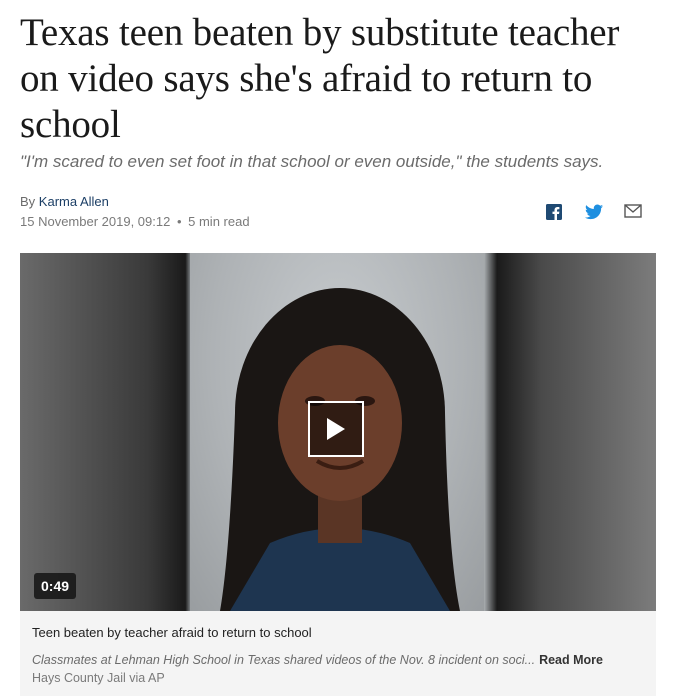 The height and width of the screenshot is (696, 677). I want to click on author-link: Karma Allen, so click(74, 201).